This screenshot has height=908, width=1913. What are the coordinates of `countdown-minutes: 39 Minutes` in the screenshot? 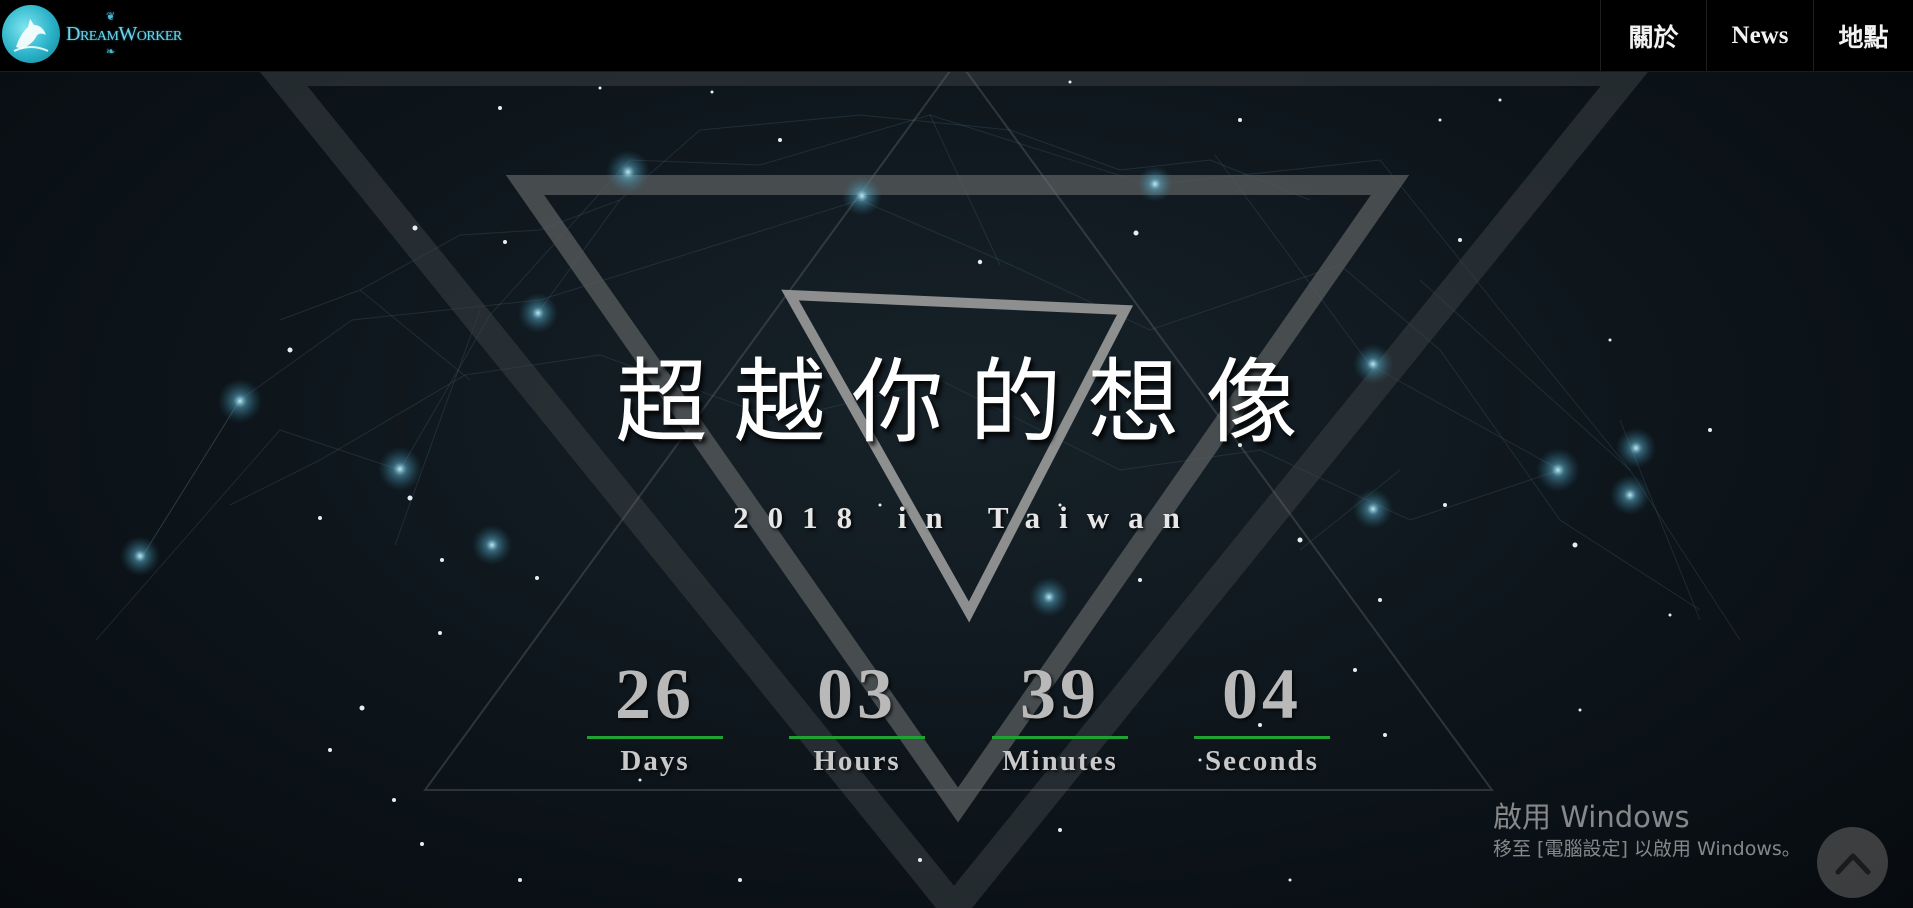 It's located at (1060, 715).